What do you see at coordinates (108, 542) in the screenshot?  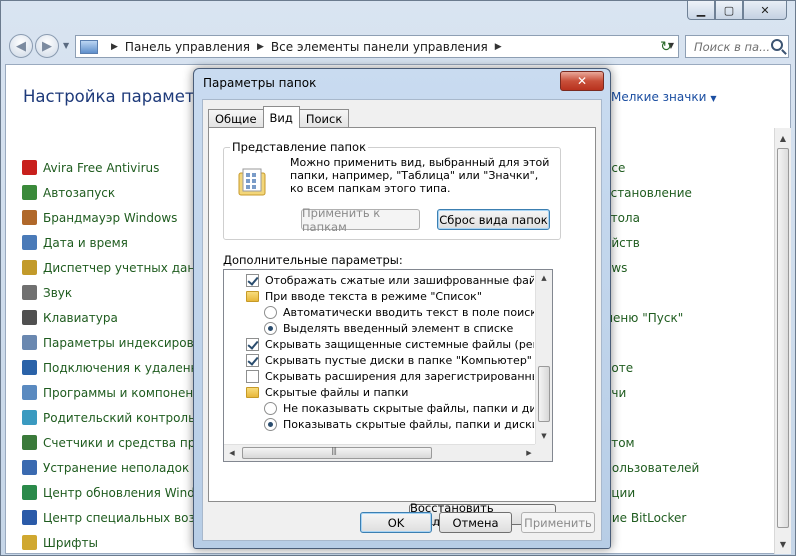 I see `control-panel-item: Шрифты` at bounding box center [108, 542].